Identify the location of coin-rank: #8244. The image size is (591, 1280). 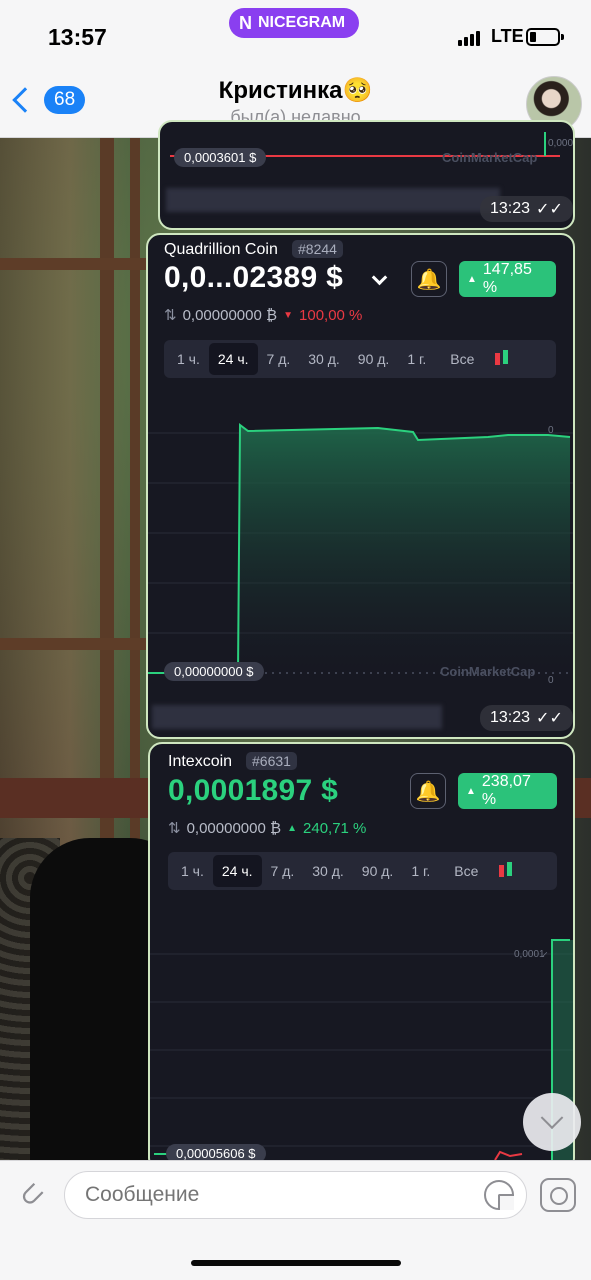
(317, 249).